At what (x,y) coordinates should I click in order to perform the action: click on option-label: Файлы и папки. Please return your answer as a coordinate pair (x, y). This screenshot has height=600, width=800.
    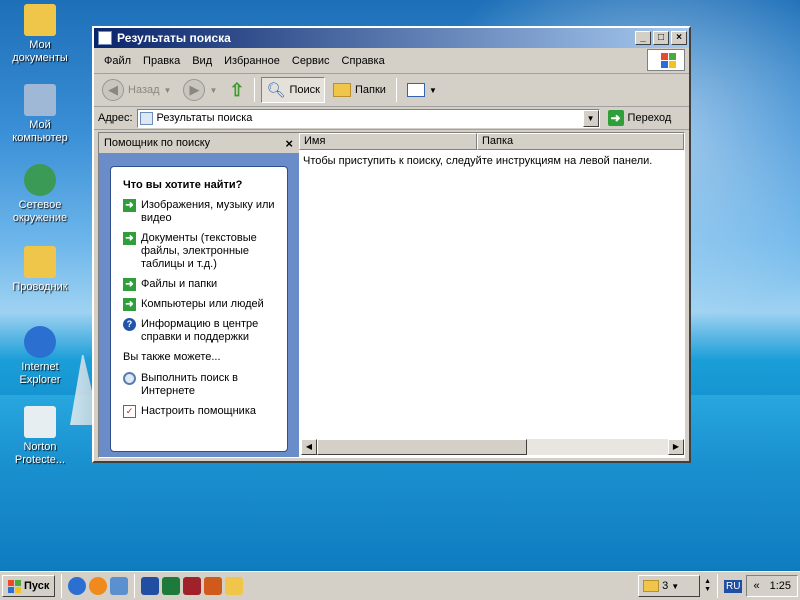
    Looking at the image, I should click on (179, 284).